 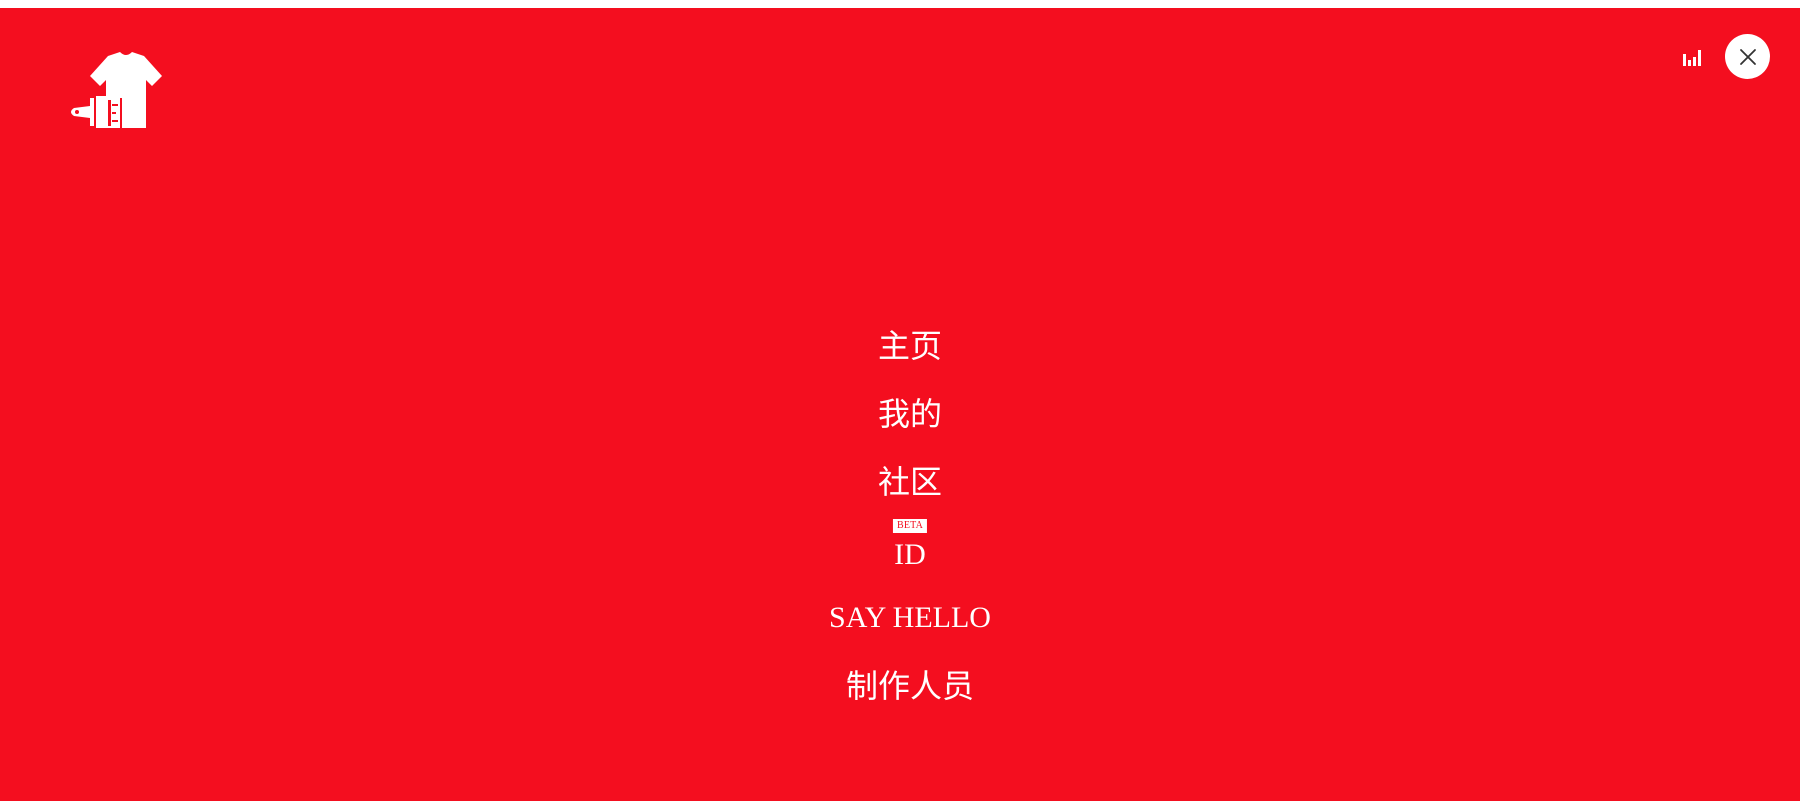 I want to click on nav-item-community: 社区, so click(x=910, y=482).